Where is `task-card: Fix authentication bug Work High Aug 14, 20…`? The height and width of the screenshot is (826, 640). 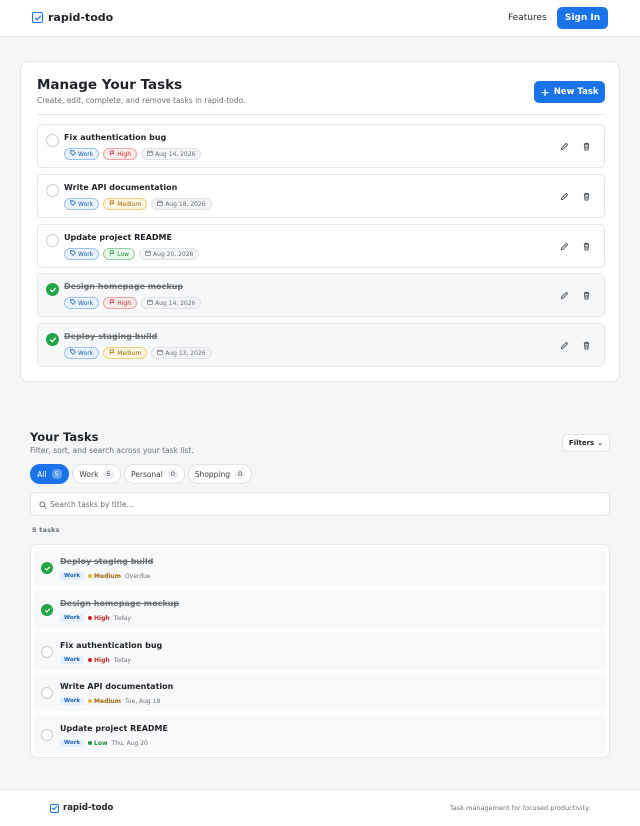
task-card: Fix authentication bug Work High Aug 14, 20… is located at coordinates (321, 146).